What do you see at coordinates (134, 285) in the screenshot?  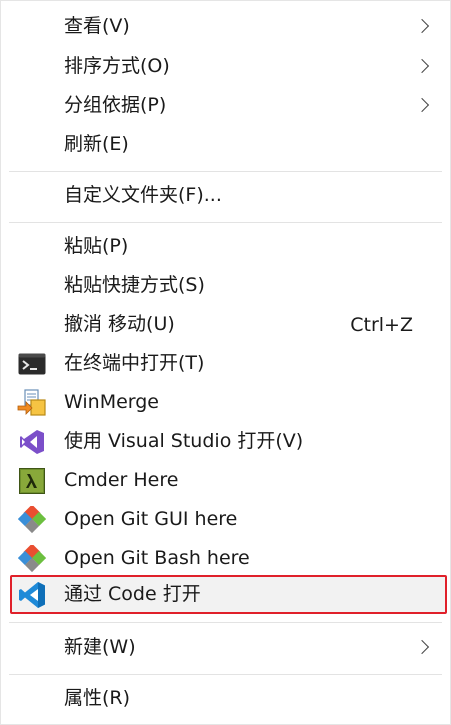 I see `menu-item-label: 粘贴快捷方式(S)` at bounding box center [134, 285].